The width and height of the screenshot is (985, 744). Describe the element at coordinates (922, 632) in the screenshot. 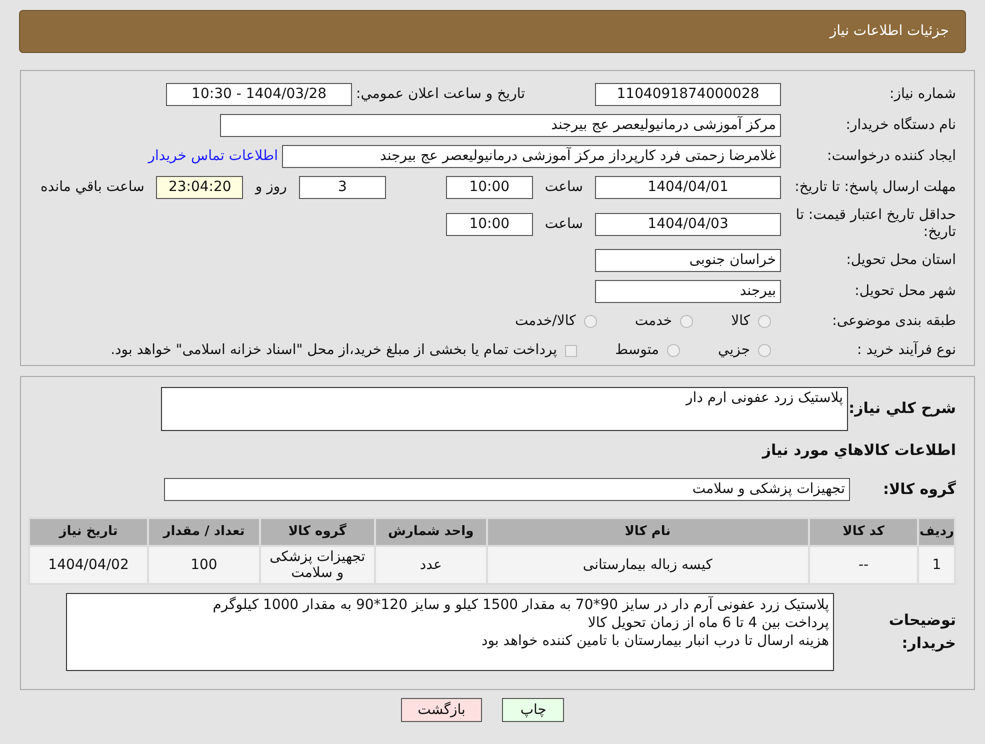

I see `buyer-notes-label: توضیحات خریدار:` at that location.